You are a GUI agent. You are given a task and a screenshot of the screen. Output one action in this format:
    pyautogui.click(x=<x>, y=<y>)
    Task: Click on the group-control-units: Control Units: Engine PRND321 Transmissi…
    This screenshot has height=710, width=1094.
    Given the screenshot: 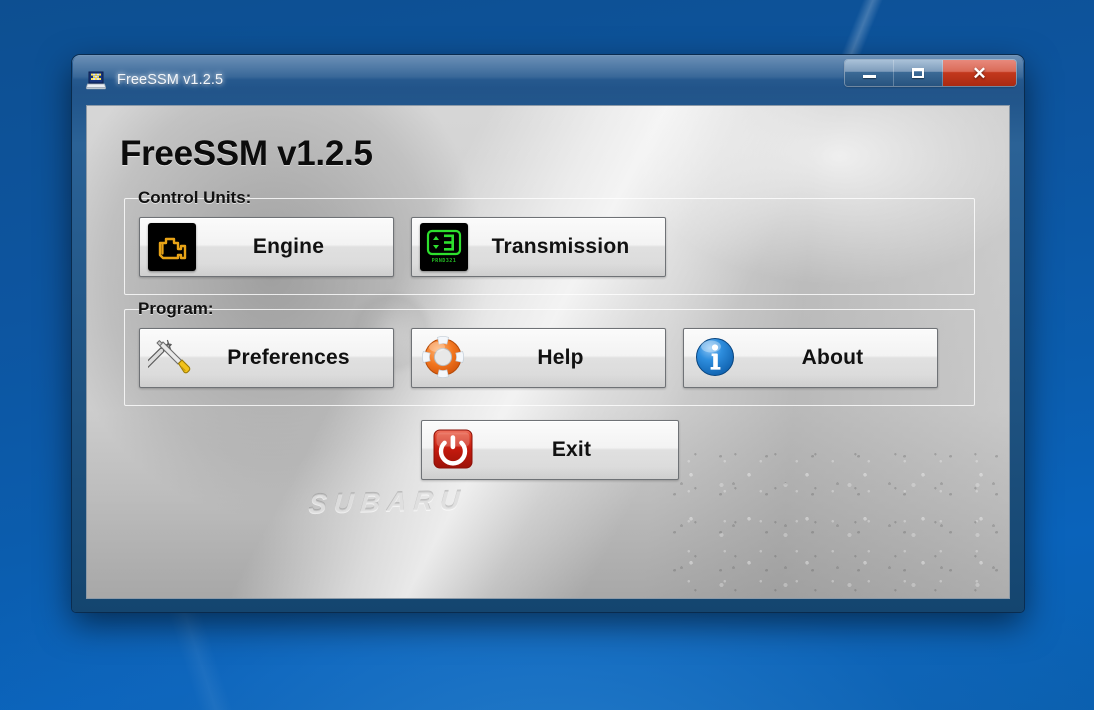 What is the action you would take?
    pyautogui.click(x=549, y=241)
    